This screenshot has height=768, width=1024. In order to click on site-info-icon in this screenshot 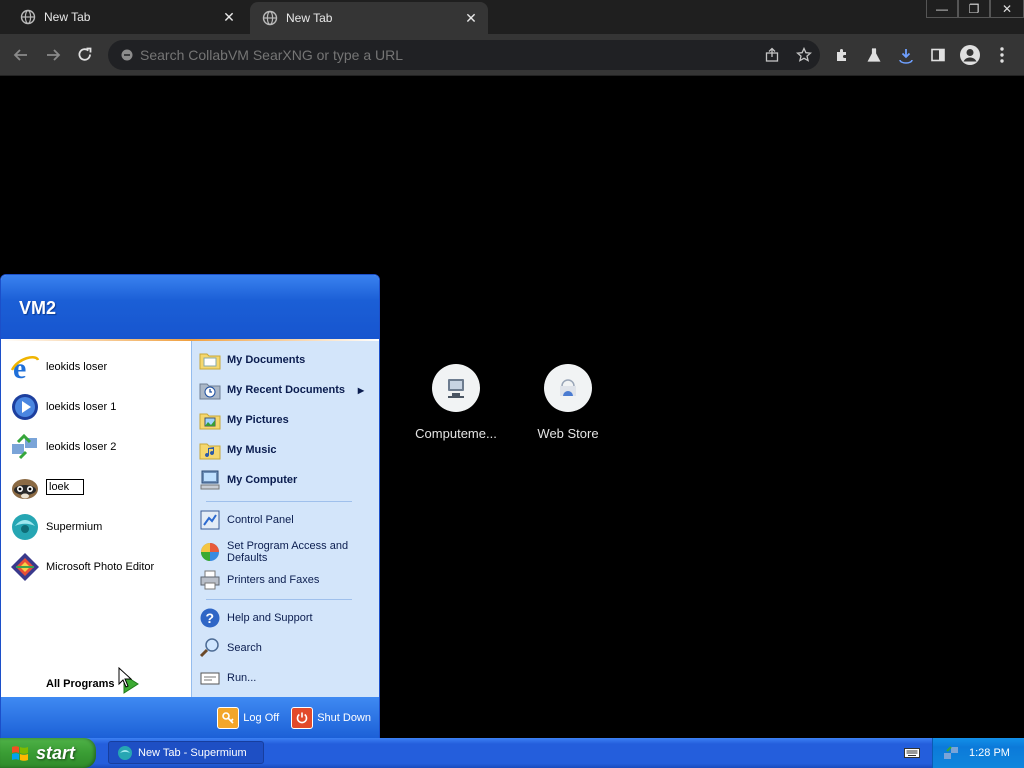, I will do `click(127, 55)`.